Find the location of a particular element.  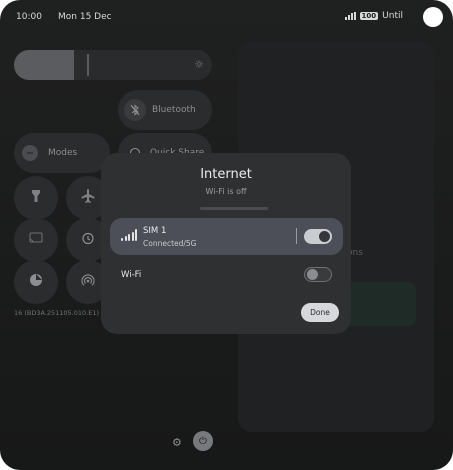

wifi-toggle-knob is located at coordinates (312, 274).